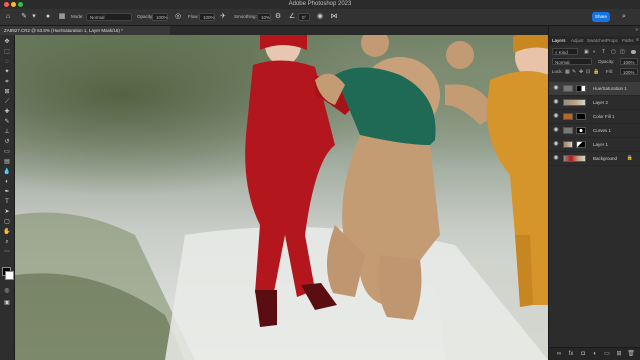  Describe the element at coordinates (320, 17) in the screenshot. I see `pressure-size-icon: ◉` at that location.